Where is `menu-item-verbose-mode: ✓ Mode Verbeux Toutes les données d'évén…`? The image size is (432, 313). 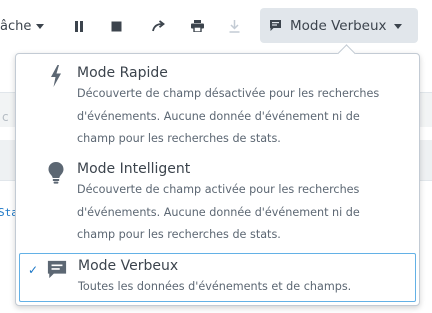 menu-item-verbose-mode: ✓ Mode Verbeux Toutes les données d'évén… is located at coordinates (217, 277).